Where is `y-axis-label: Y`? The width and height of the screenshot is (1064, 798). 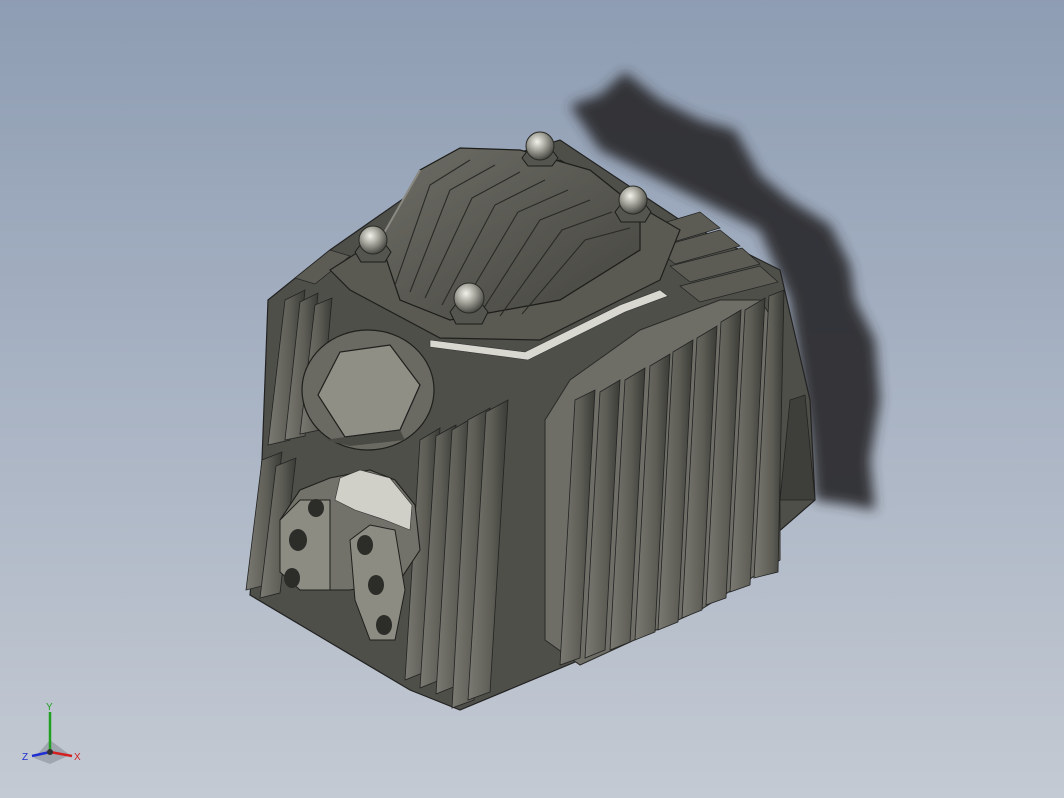 y-axis-label: Y is located at coordinates (49, 707).